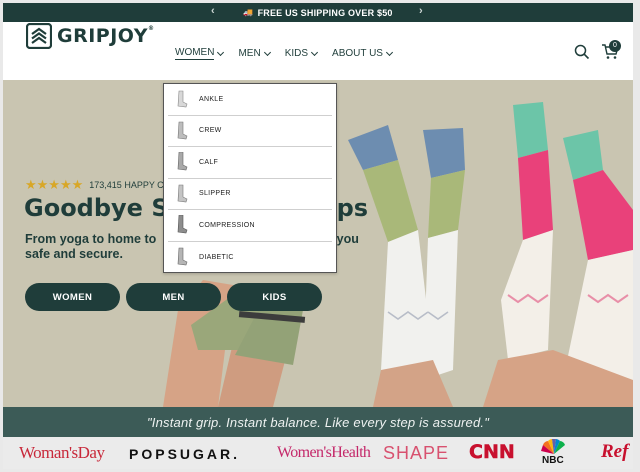 The image size is (640, 472). What do you see at coordinates (39, 36) in the screenshot?
I see `logo-mark-icon` at bounding box center [39, 36].